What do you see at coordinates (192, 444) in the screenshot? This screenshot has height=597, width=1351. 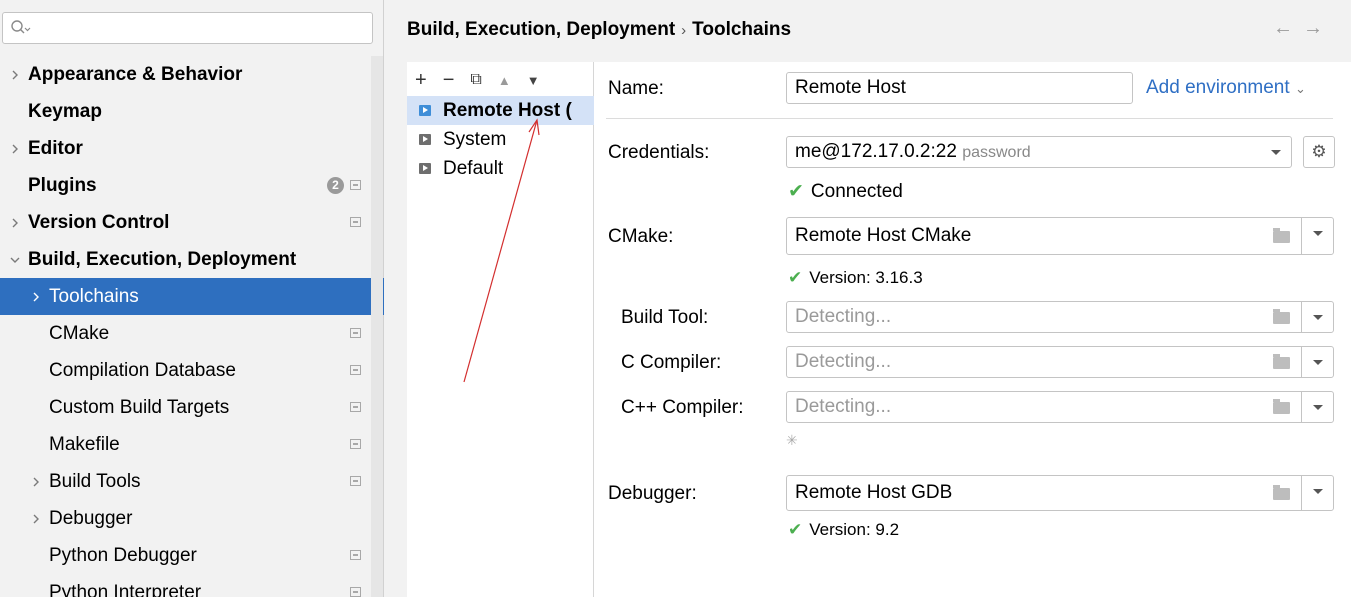 I see `sidebar-item-makefile: Makefile` at bounding box center [192, 444].